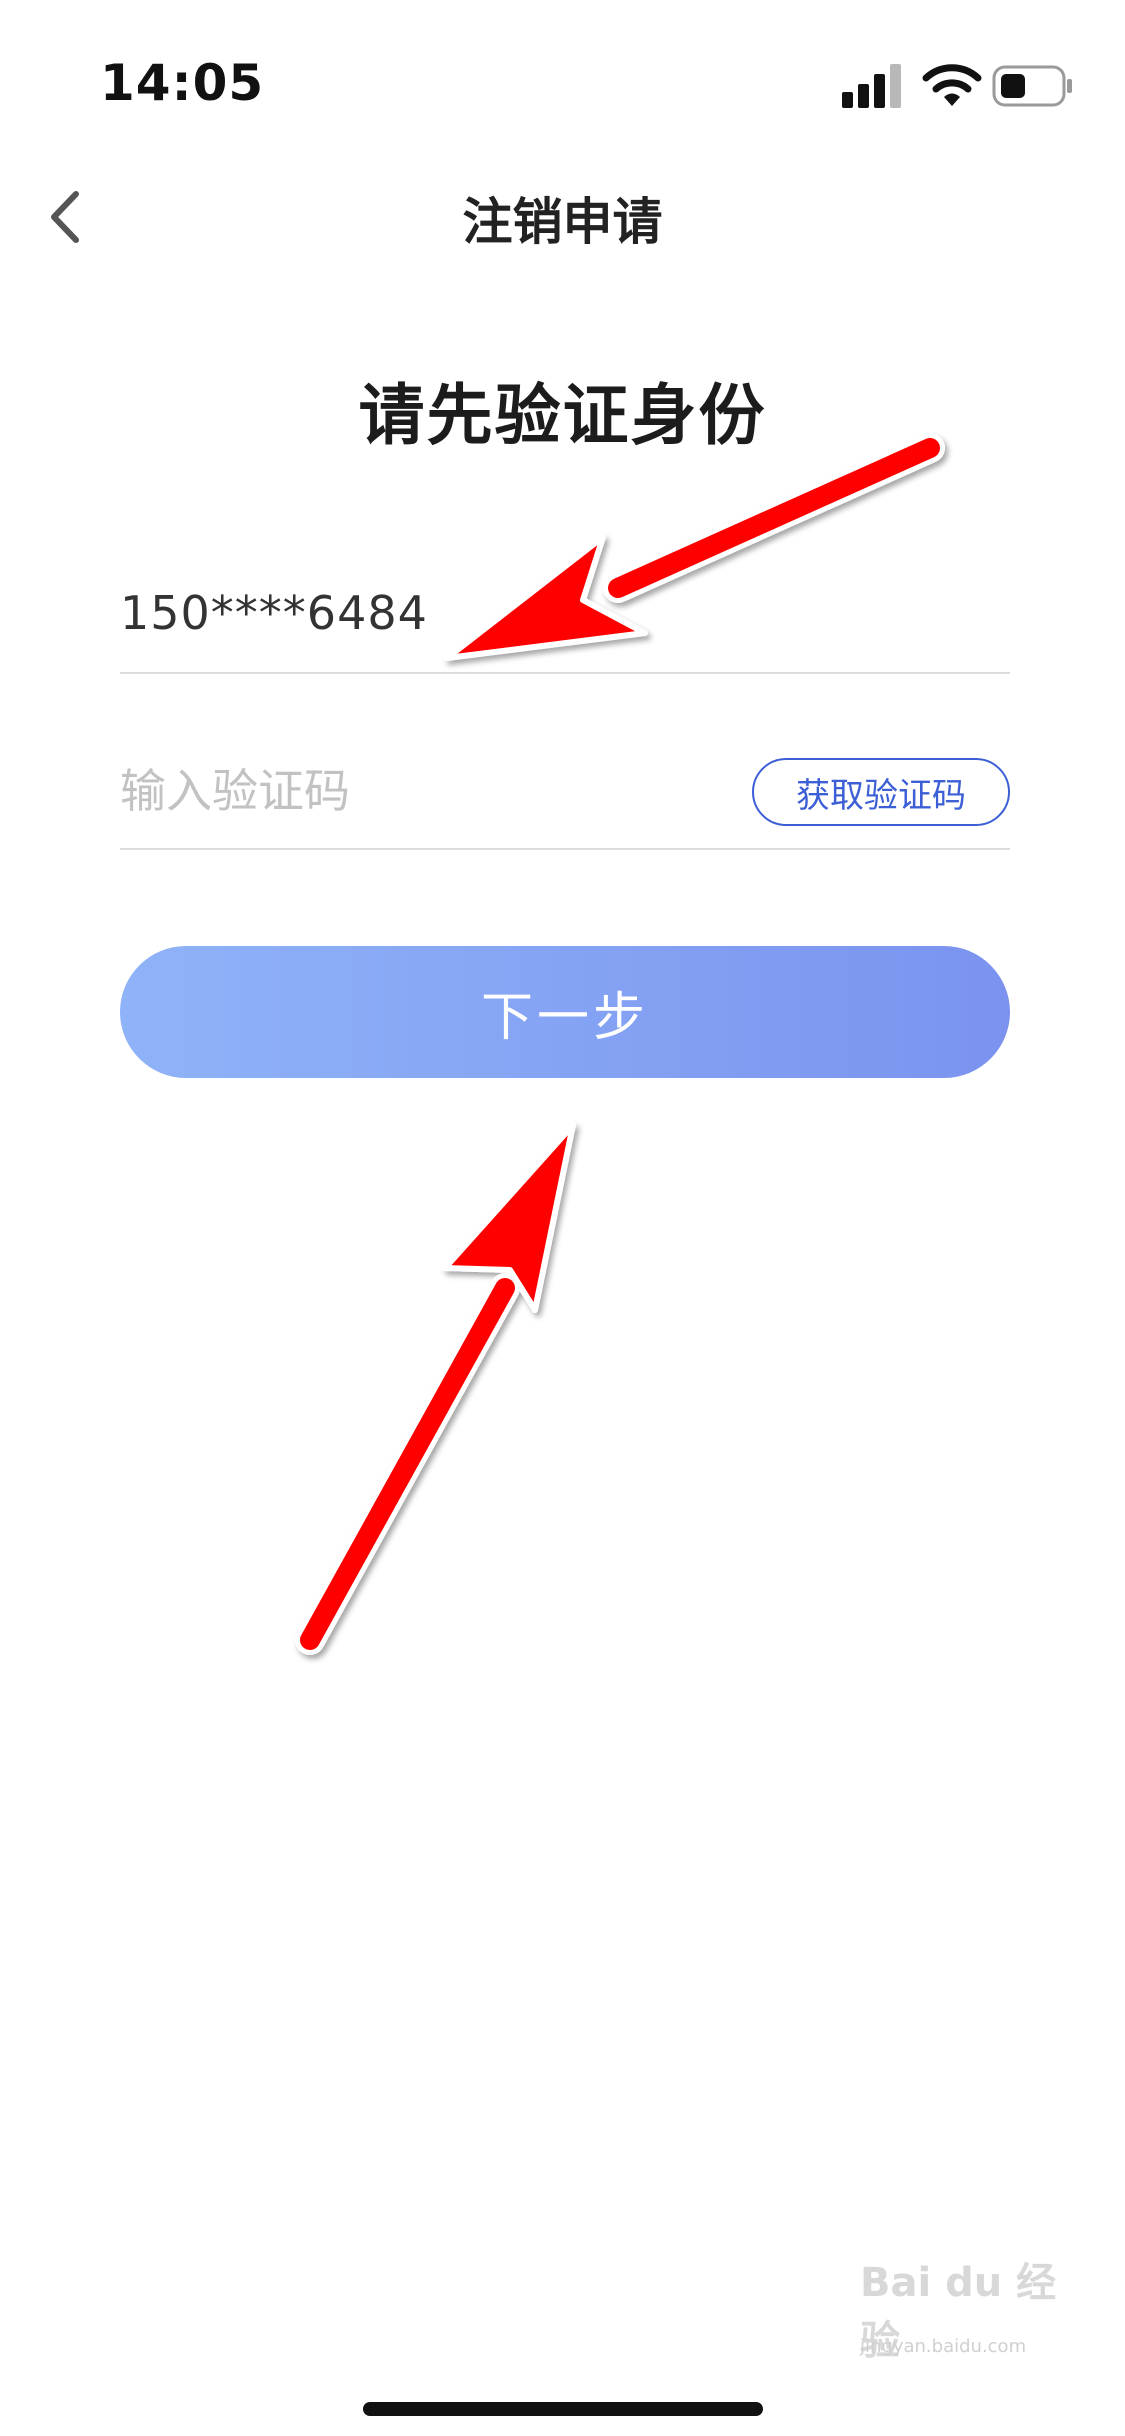 The width and height of the screenshot is (1125, 2436). What do you see at coordinates (565, 1012) in the screenshot?
I see `next-step-button: 下一步` at bounding box center [565, 1012].